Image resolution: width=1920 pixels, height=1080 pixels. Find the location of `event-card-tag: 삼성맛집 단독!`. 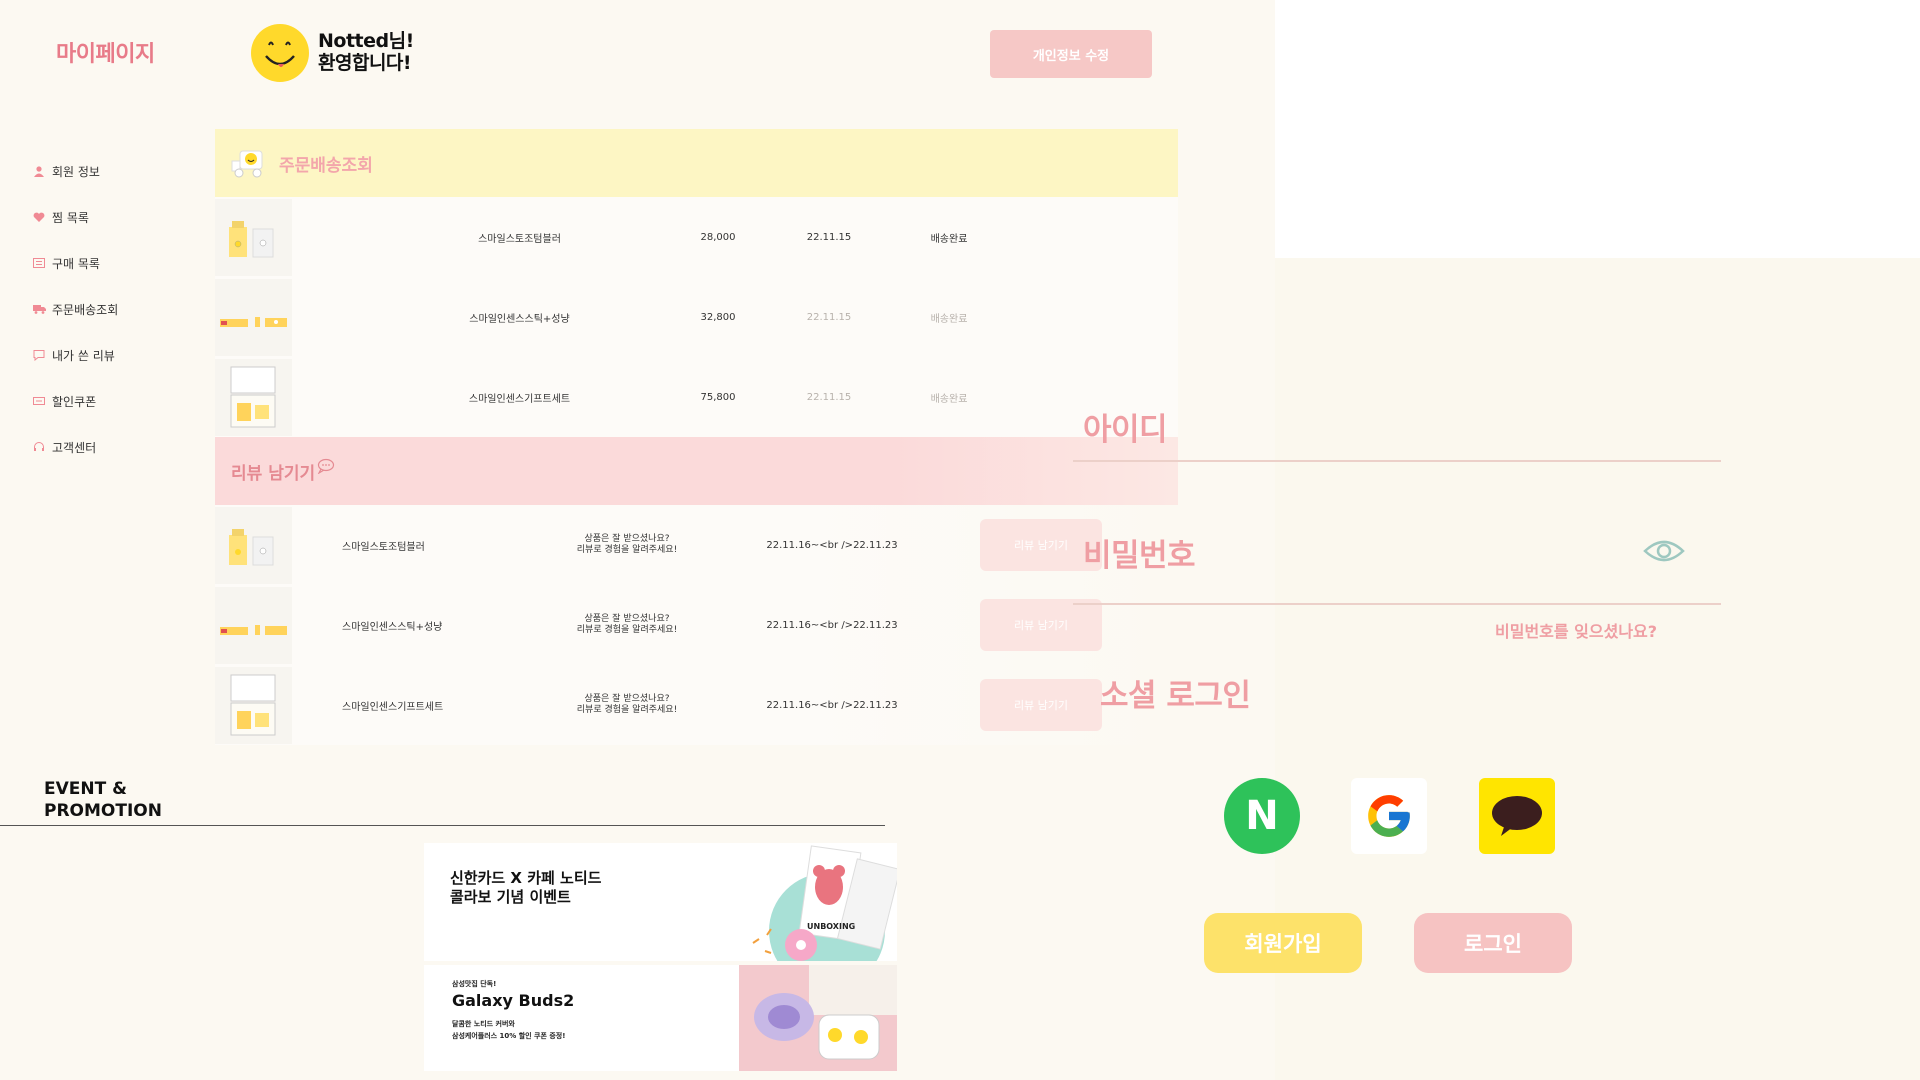

event-card-tag: 삼성맛집 단독! is located at coordinates (474, 984).